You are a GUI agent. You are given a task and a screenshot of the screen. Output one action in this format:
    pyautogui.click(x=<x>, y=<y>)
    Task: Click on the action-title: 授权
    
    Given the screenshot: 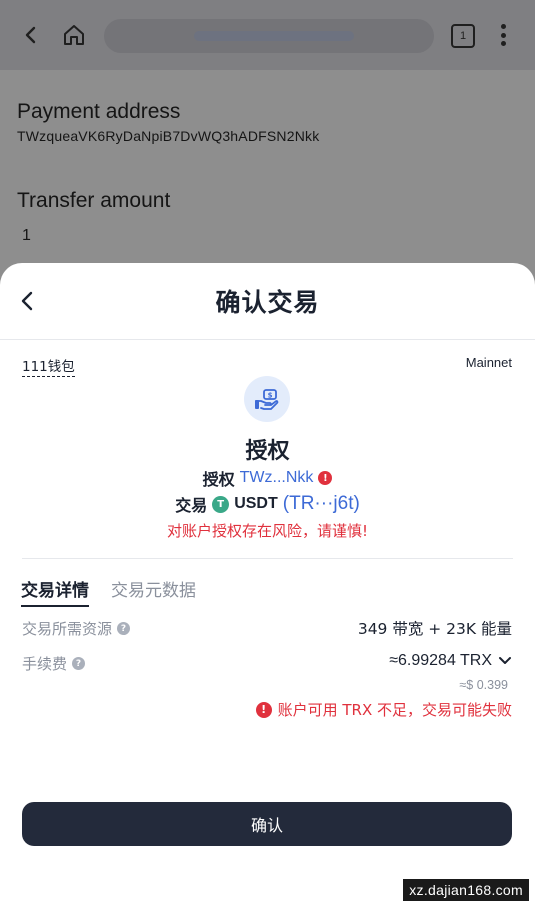 What is the action you would take?
    pyautogui.click(x=267, y=451)
    